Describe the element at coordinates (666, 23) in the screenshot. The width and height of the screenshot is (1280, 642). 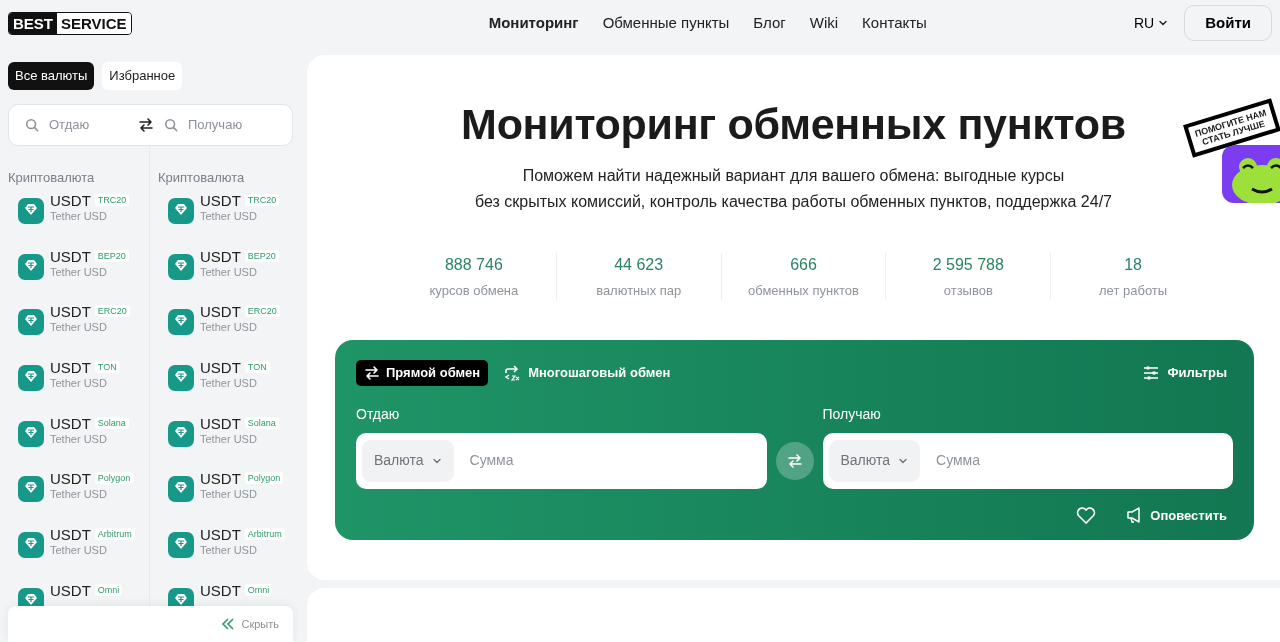
I see `nav-link: Обменные пункты` at that location.